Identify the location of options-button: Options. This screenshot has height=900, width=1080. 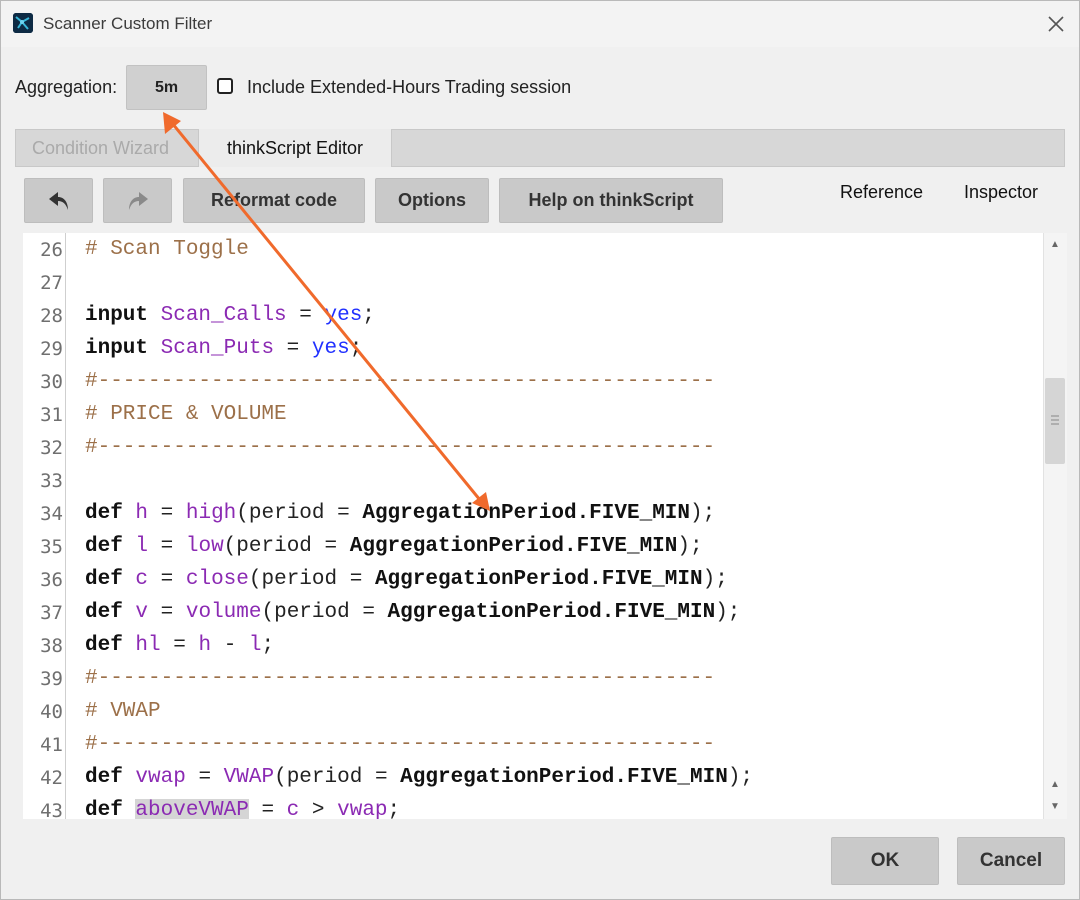
(432, 200).